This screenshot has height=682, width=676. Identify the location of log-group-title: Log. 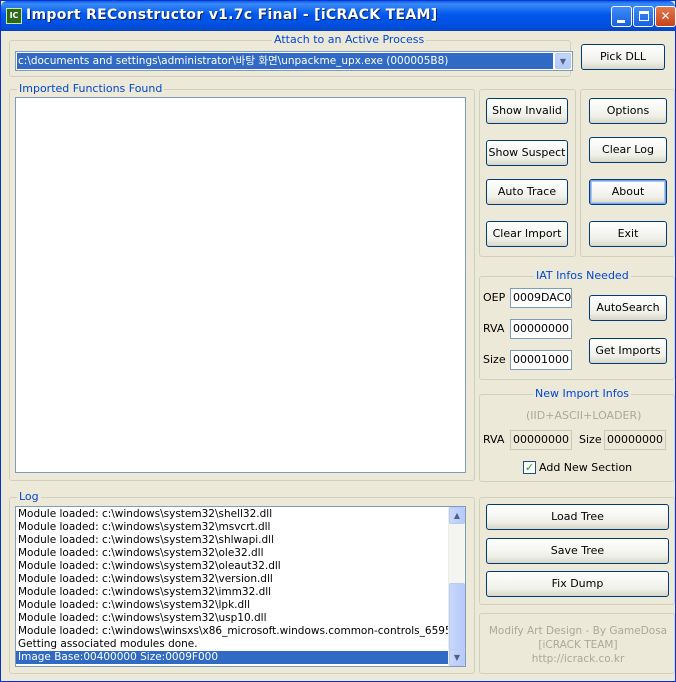
(29, 496).